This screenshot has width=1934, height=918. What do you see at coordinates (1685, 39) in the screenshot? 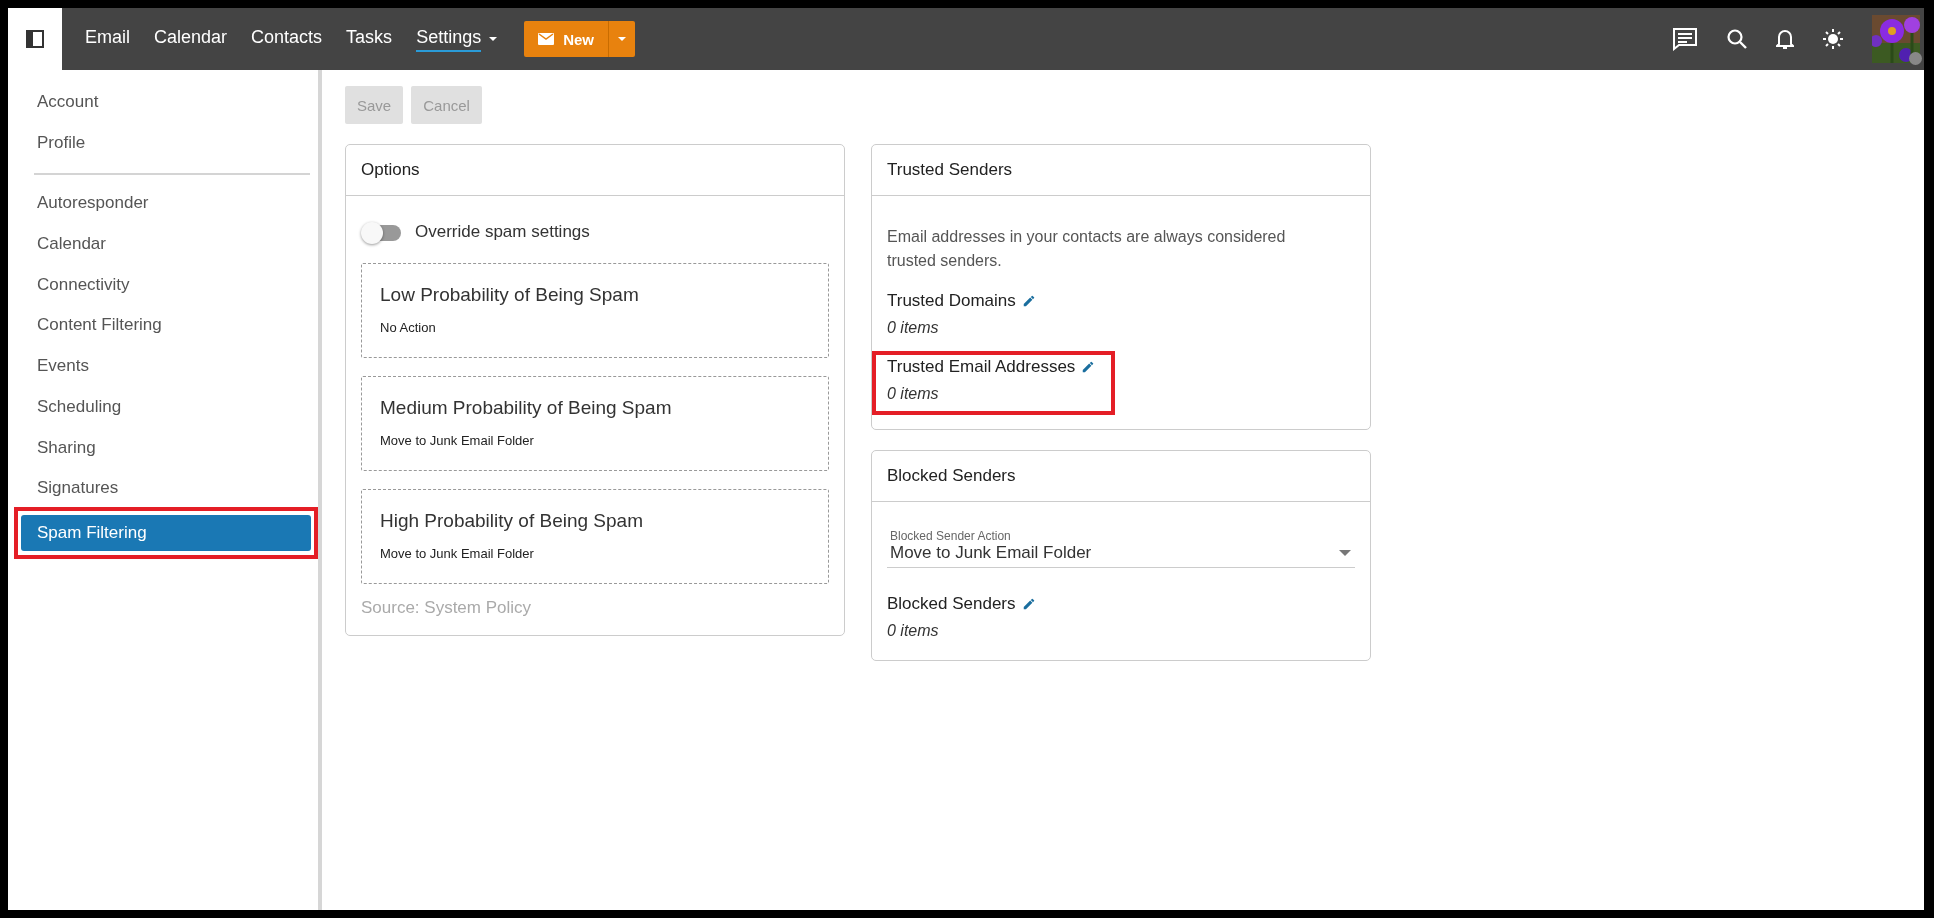
I see `chat-icon` at bounding box center [1685, 39].